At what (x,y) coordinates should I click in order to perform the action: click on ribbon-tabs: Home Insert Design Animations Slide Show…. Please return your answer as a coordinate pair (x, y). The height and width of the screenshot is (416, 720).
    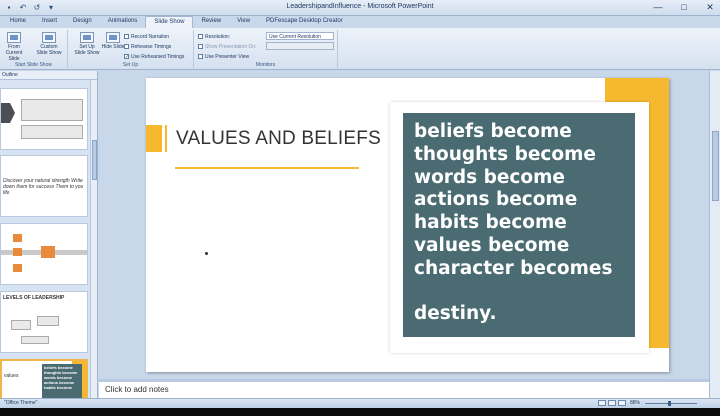
    Looking at the image, I should click on (360, 22).